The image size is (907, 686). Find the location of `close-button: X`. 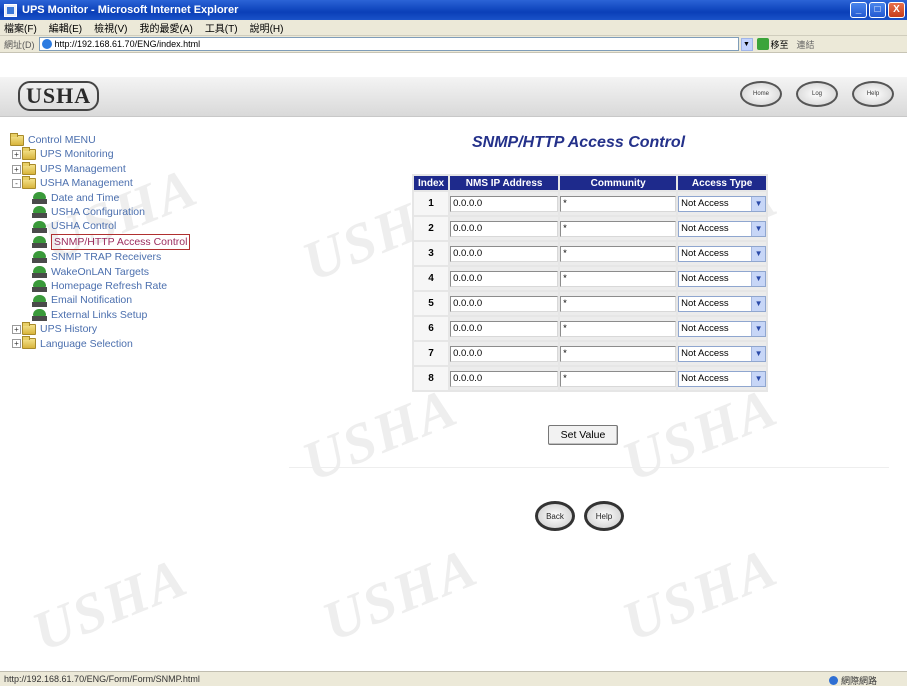

close-button: X is located at coordinates (896, 10).